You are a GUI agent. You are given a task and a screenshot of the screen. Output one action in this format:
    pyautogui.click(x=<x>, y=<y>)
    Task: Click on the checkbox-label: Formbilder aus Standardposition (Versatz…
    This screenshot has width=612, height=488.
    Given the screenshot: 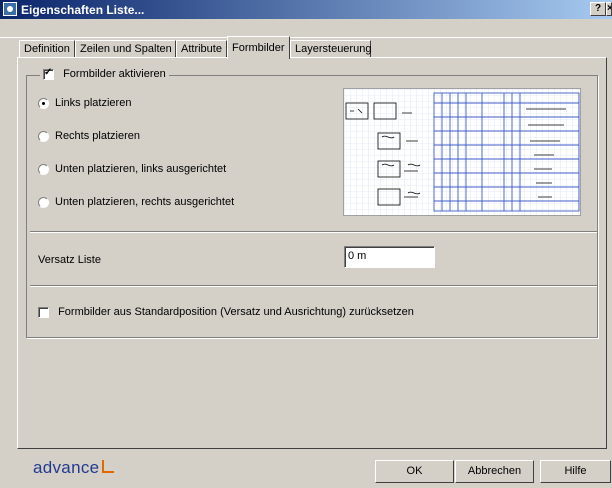 What is the action you would take?
    pyautogui.click(x=236, y=312)
    